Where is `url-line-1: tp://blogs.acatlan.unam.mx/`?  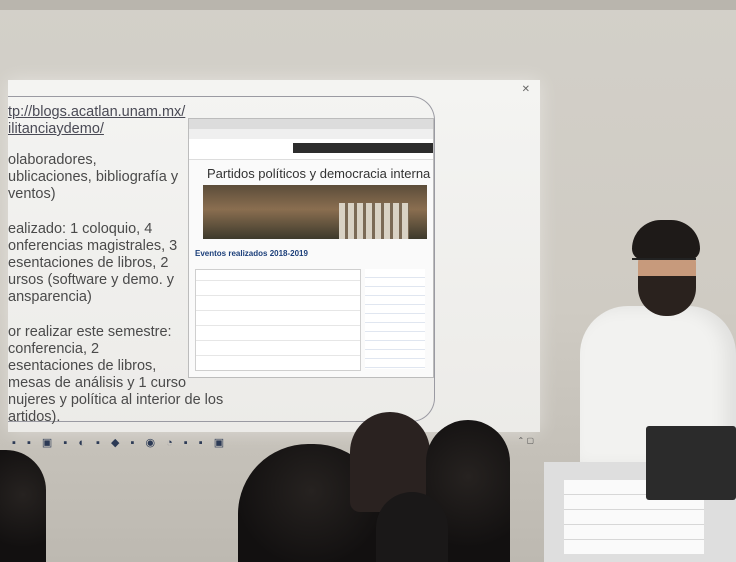
url-line-1: tp://blogs.acatlan.unam.mx/ is located at coordinates (97, 112).